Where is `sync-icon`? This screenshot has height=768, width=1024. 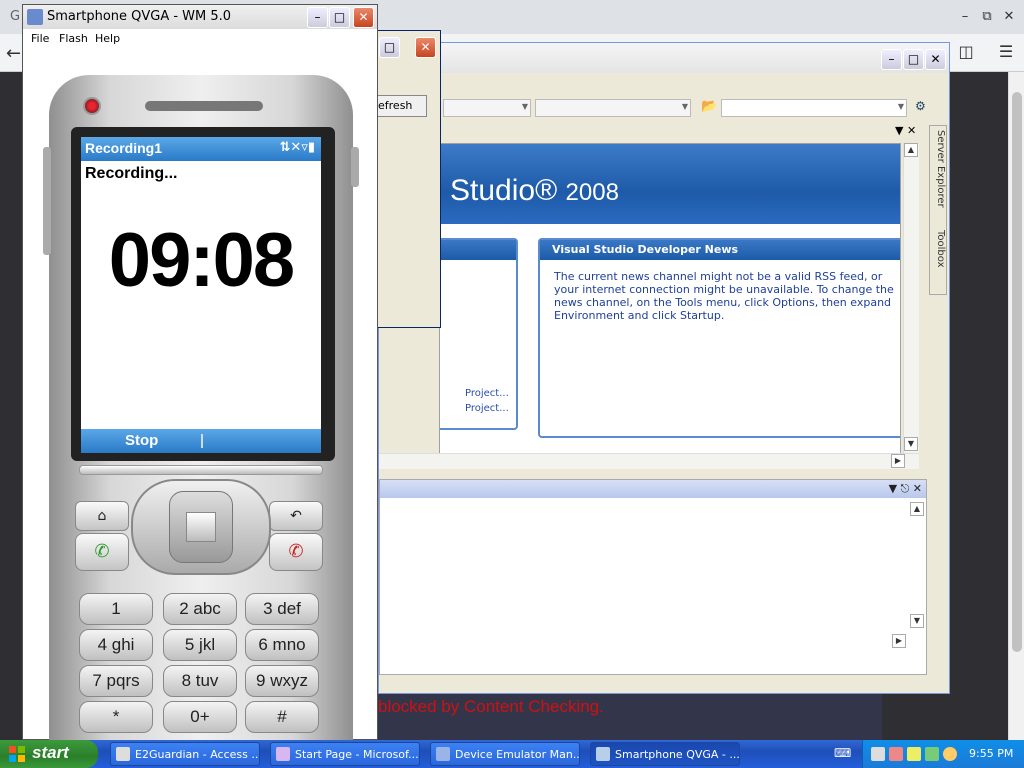 sync-icon is located at coordinates (932, 754).